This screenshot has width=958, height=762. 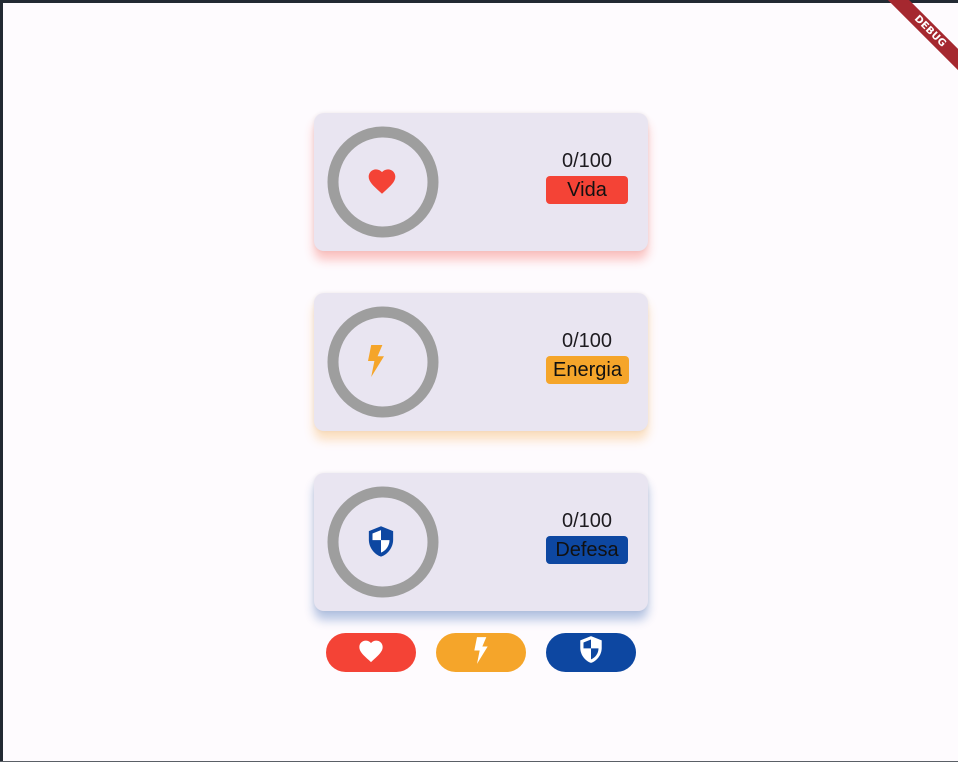 I want to click on stat-value-energia: 0/100, so click(x=587, y=341).